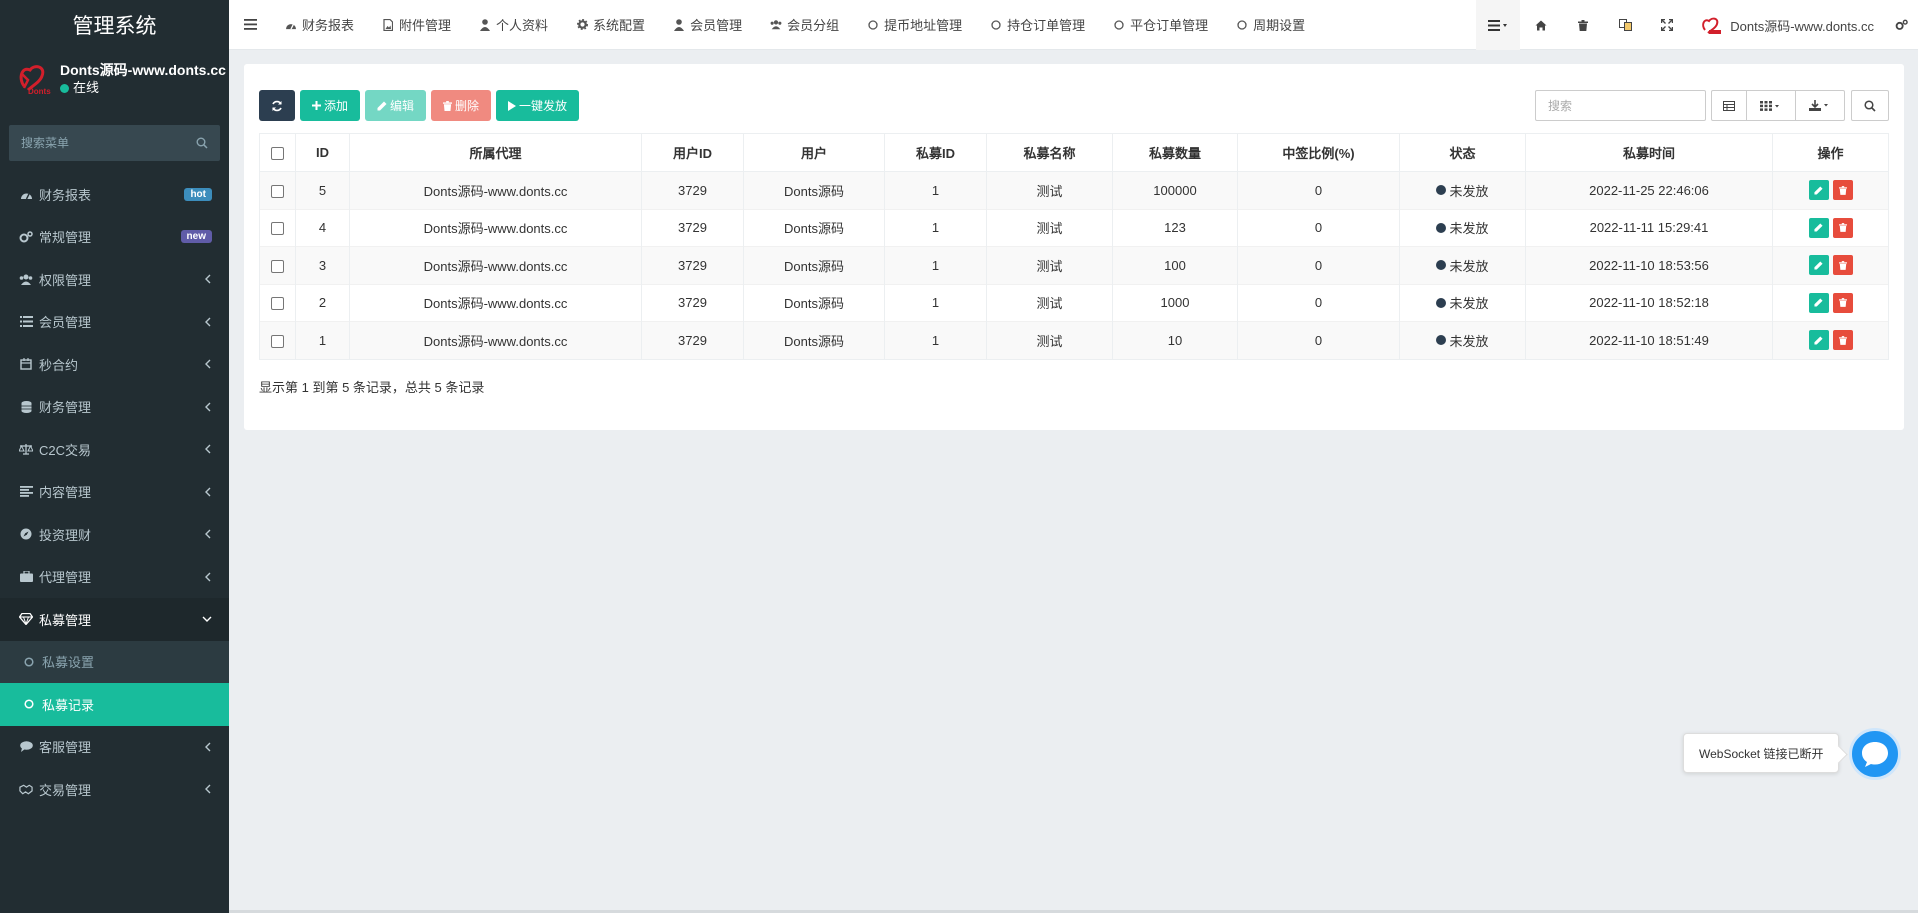  What do you see at coordinates (1729, 105) in the screenshot?
I see `toggle-view-button` at bounding box center [1729, 105].